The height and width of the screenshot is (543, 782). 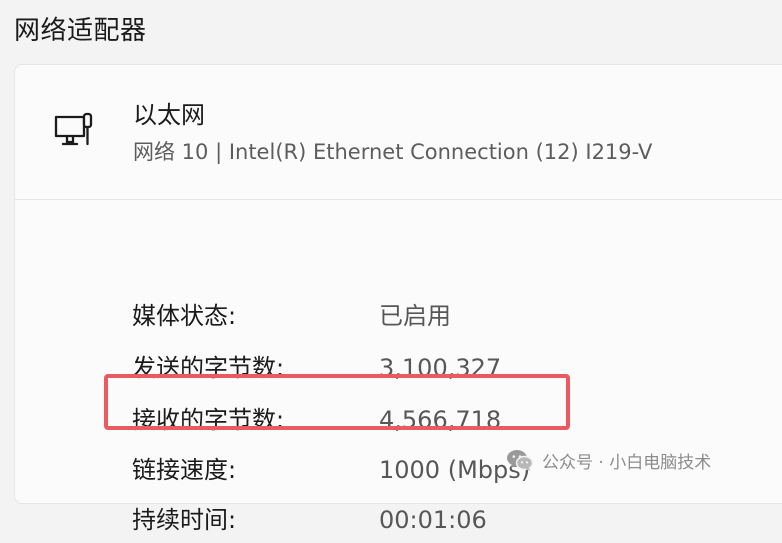 I want to click on watermark: 公众号 · 小白电脑技术, so click(x=608, y=460).